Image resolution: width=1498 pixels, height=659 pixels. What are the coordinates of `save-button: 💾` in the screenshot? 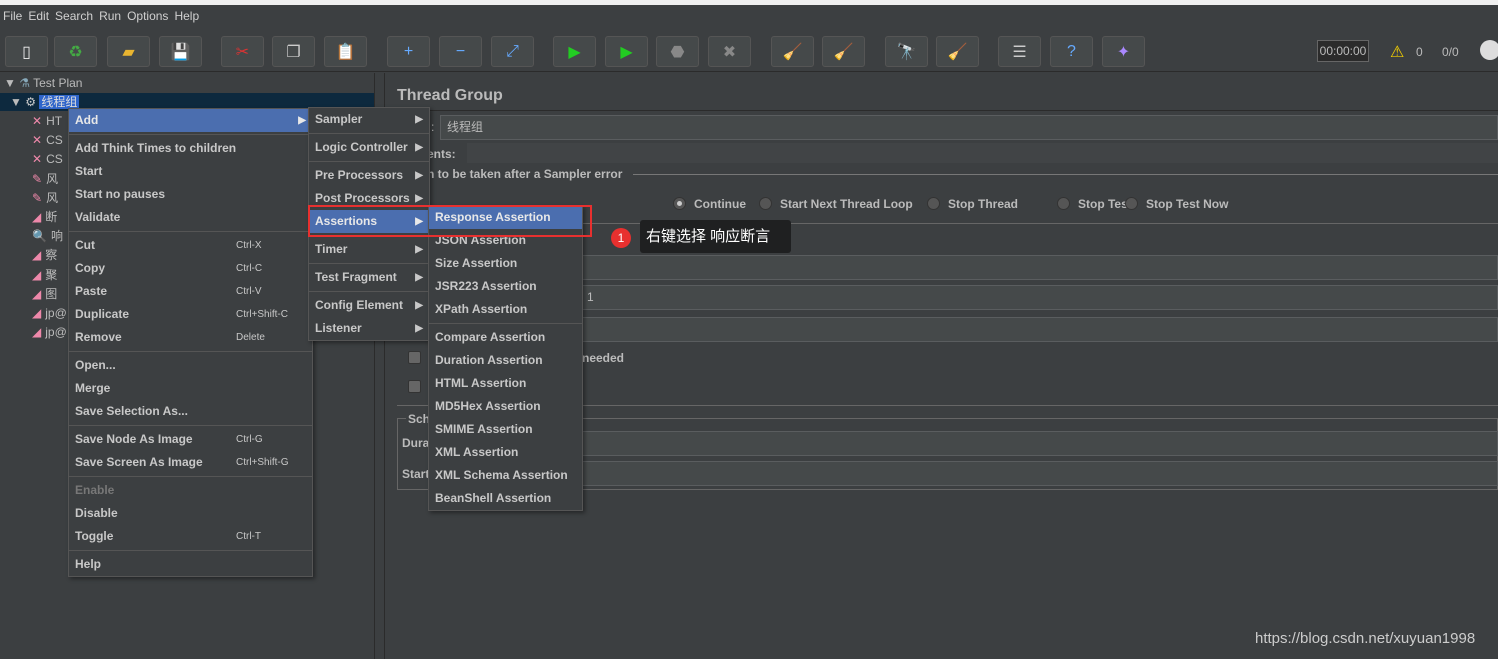 It's located at (180, 51).